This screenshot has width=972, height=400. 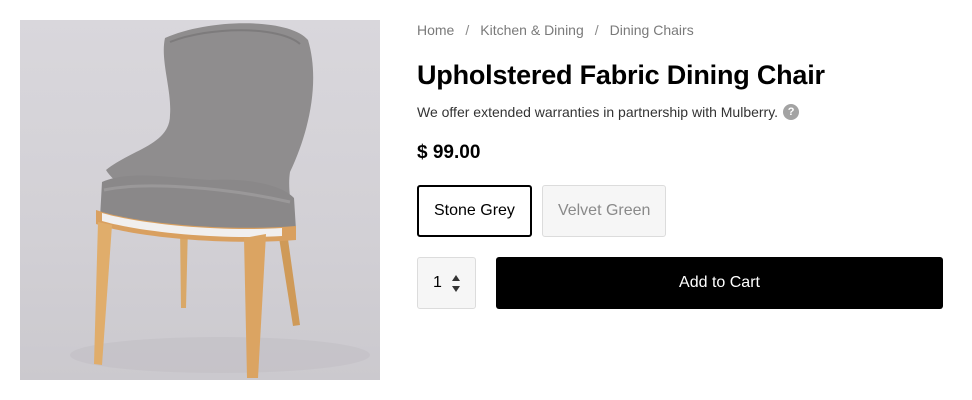 What do you see at coordinates (604, 211) in the screenshot?
I see `variant-option-velvet-green: Velvet Green` at bounding box center [604, 211].